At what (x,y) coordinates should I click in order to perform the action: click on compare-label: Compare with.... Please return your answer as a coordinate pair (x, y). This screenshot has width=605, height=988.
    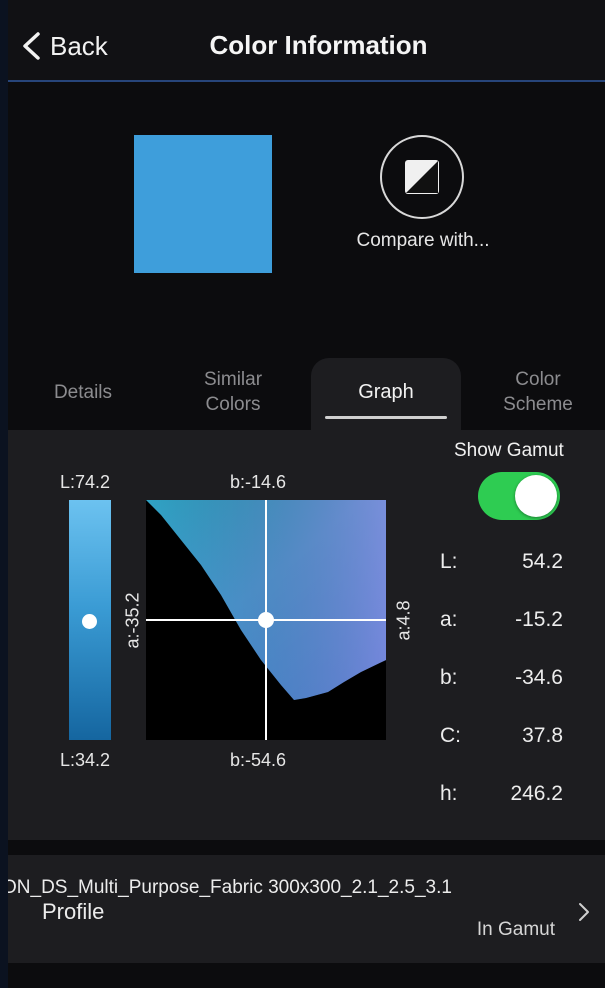
    Looking at the image, I should click on (423, 240).